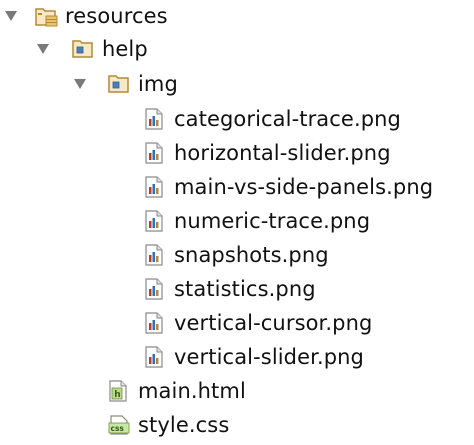 The image size is (474, 445). I want to click on tree-row-help: help, so click(237, 49).